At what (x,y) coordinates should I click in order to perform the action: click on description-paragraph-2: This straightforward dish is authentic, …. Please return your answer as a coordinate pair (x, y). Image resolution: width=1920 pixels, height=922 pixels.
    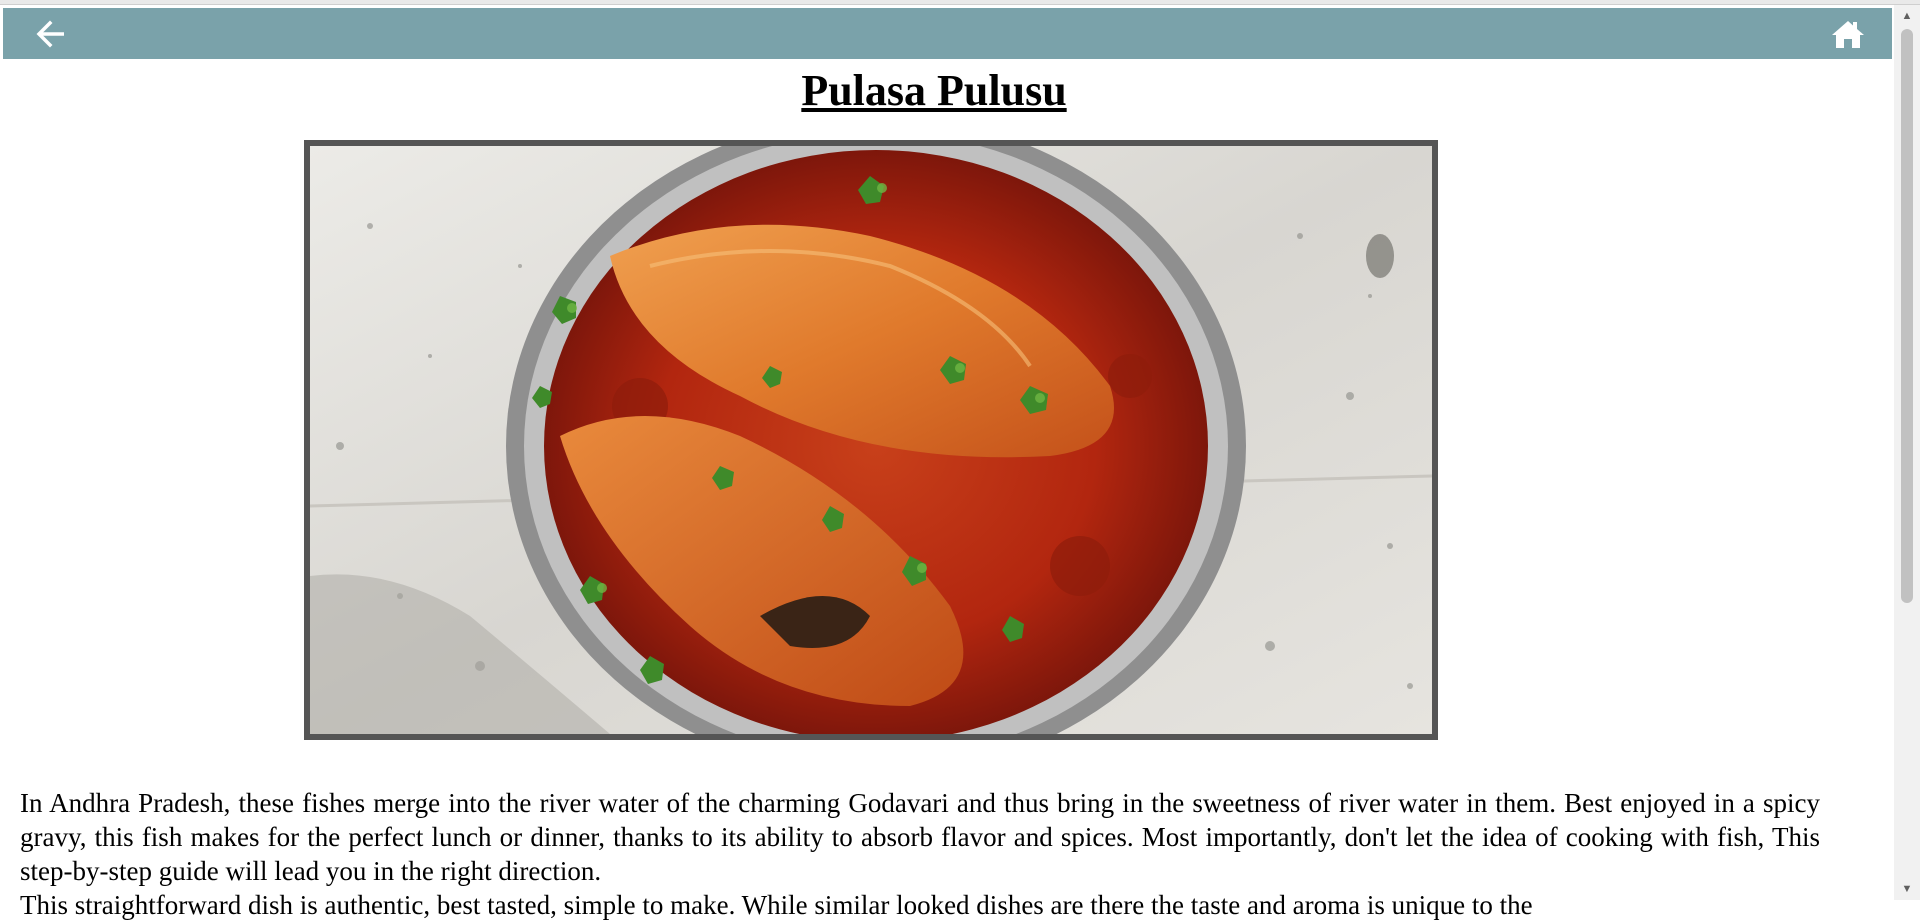
    Looking at the image, I should click on (776, 905).